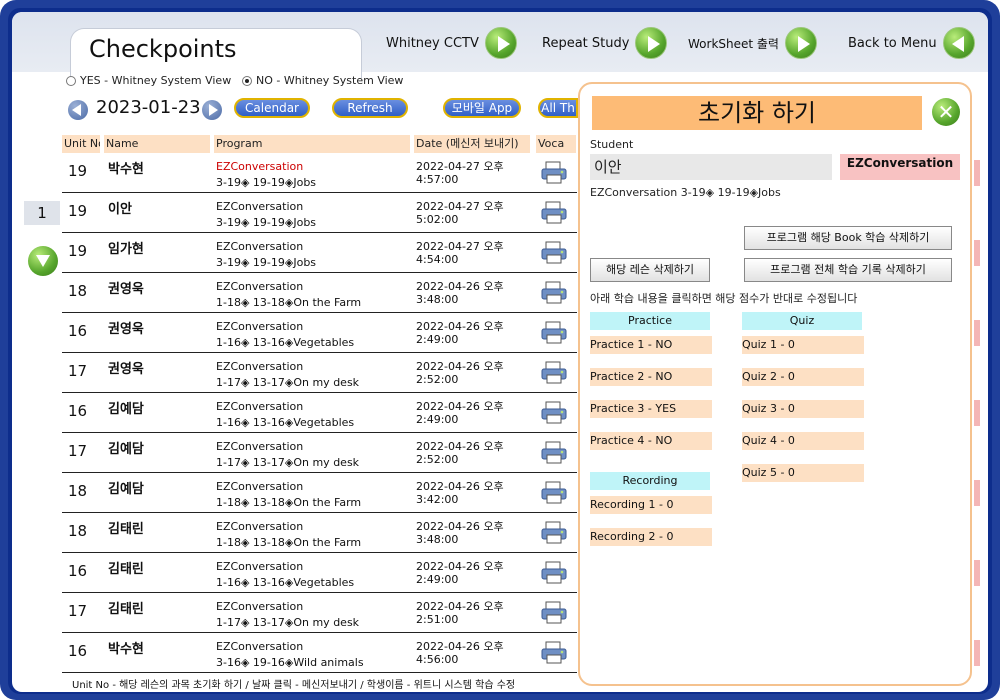 The height and width of the screenshot is (700, 1000). What do you see at coordinates (437, 659) in the screenshot?
I see `time-cell: 4:56:00` at bounding box center [437, 659].